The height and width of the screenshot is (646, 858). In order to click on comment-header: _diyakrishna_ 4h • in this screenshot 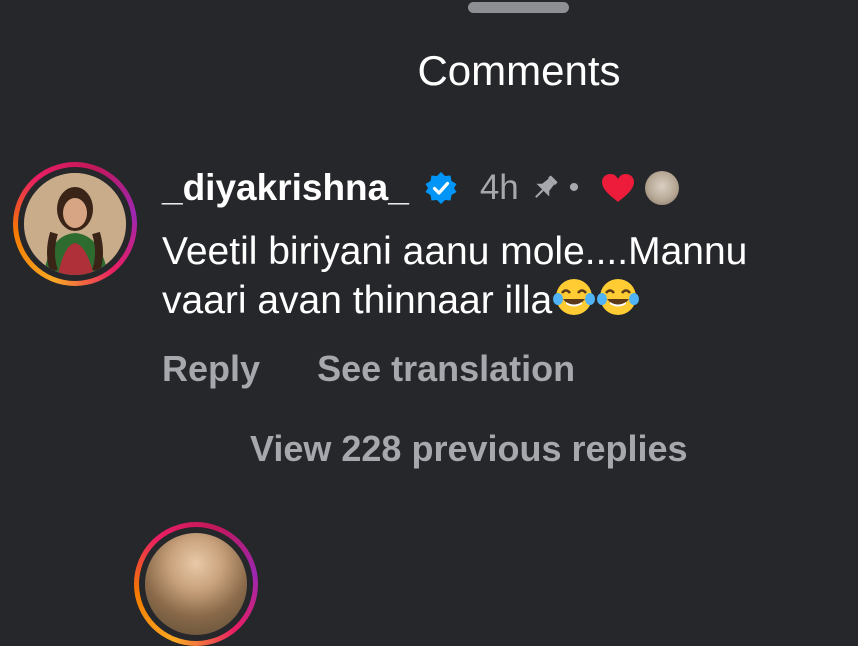, I will do `click(507, 188)`.